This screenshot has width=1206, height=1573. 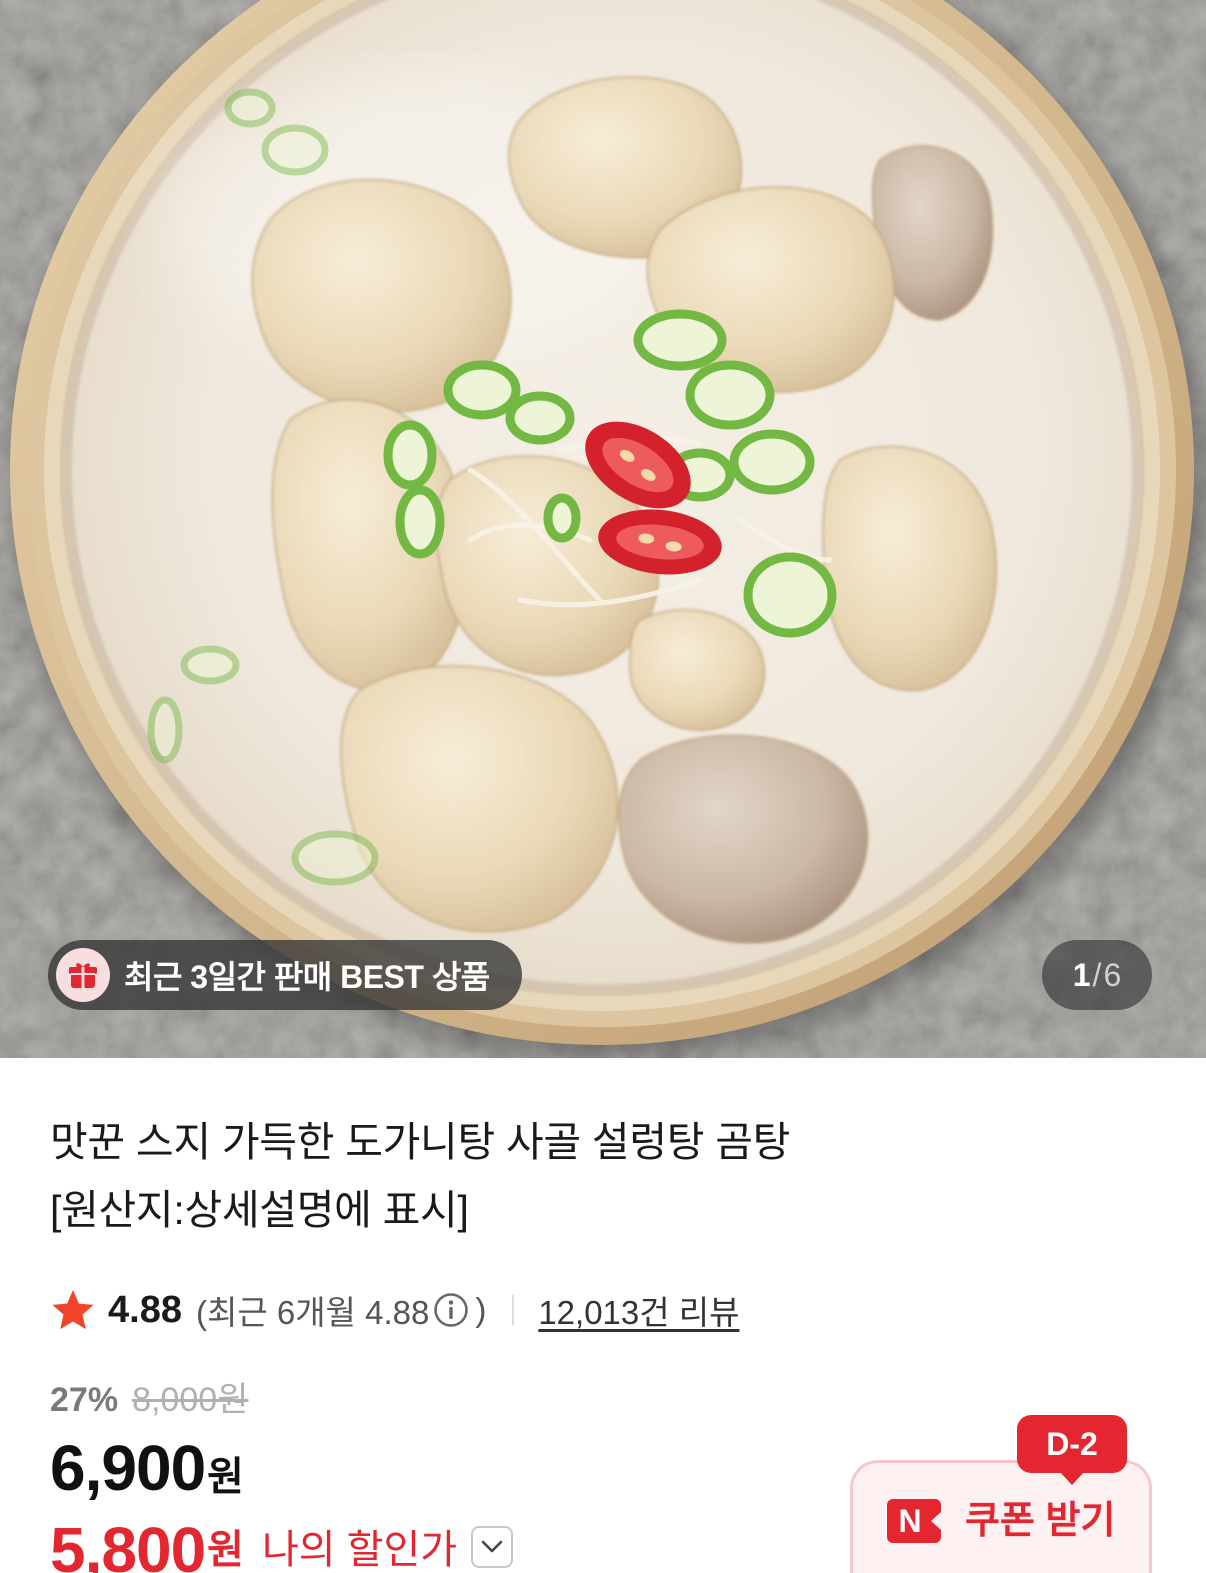 I want to click on original-price: 8,000원, so click(x=190, y=1400).